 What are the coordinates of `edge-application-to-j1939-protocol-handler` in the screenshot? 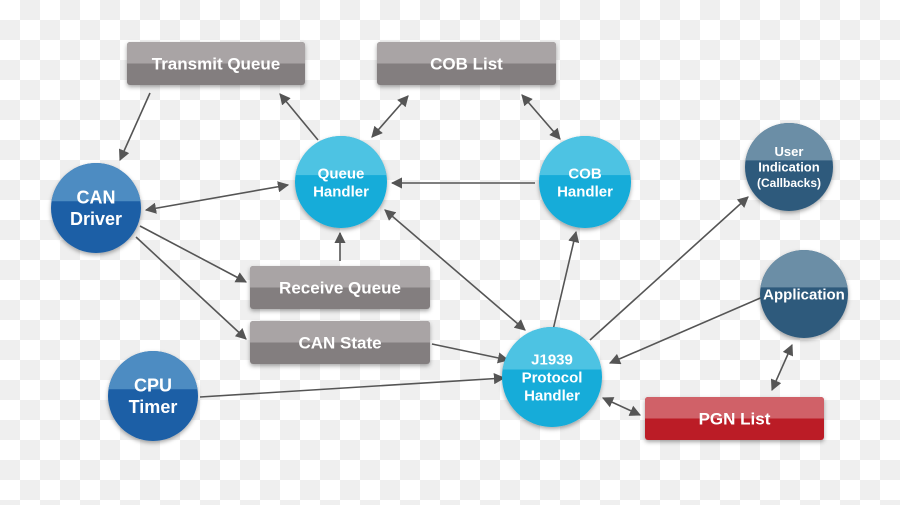 It's located at (687, 330).